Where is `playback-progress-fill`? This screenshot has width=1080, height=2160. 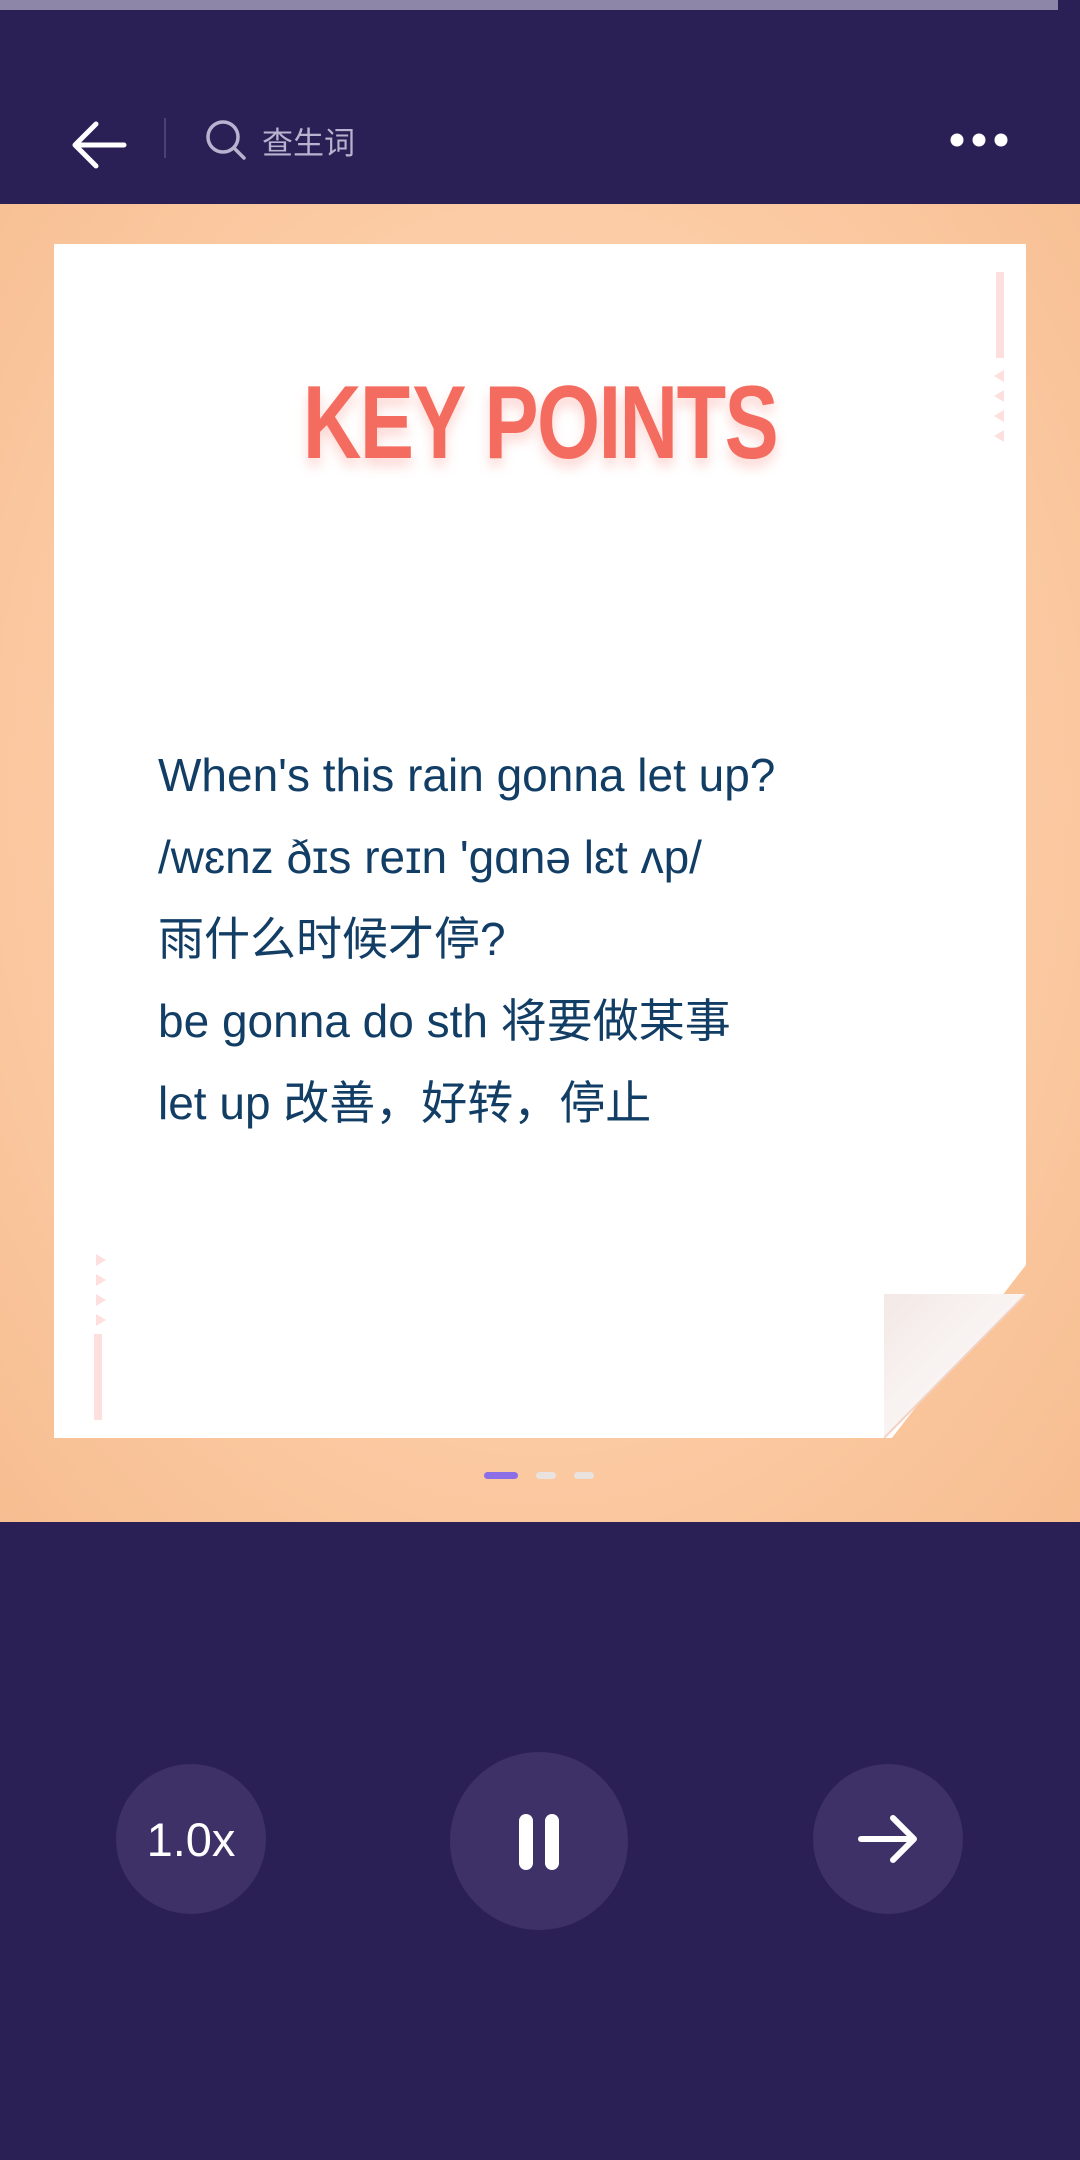
playback-progress-fill is located at coordinates (529, 5).